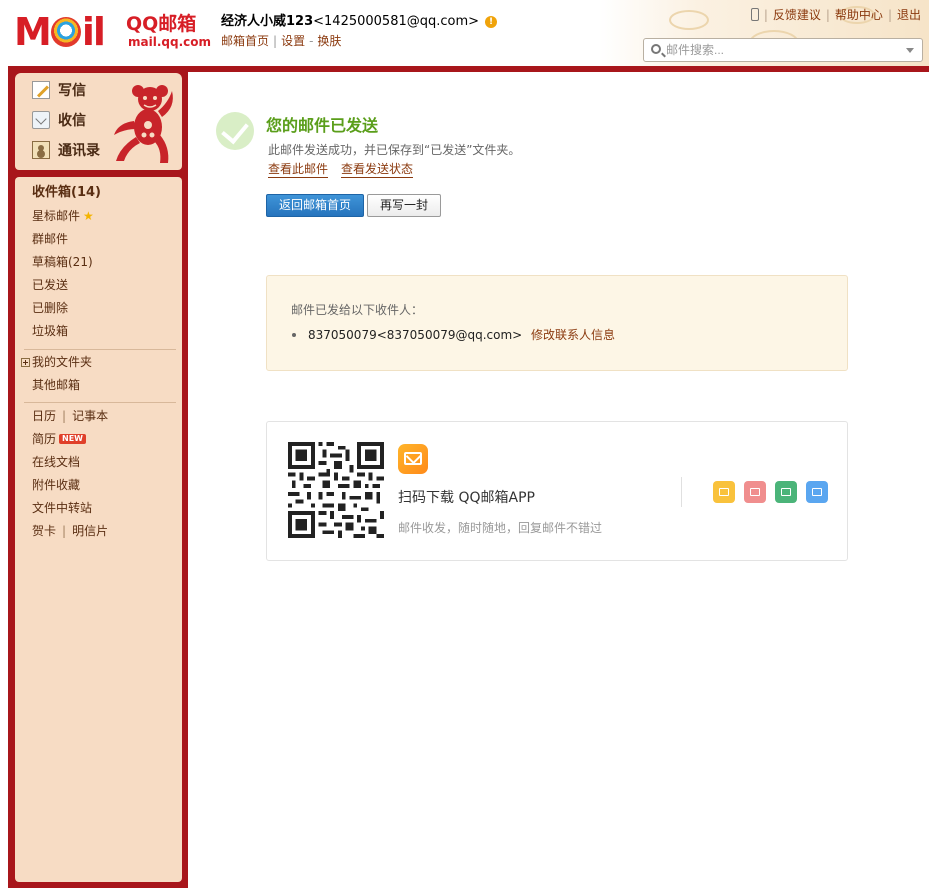 This screenshot has width=929, height=888. Describe the element at coordinates (557, 491) in the screenshot. I see `app-download-panel: 扫码下载 QQ邮箱APP 邮件收发，随时随地，回复邮件不错过` at that location.